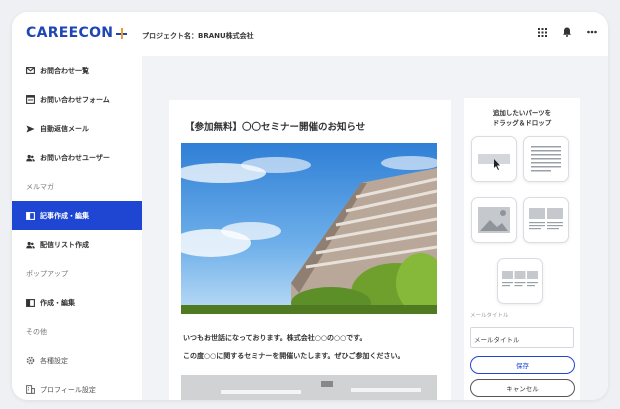 This screenshot has height=409, width=620. Describe the element at coordinates (30, 389) in the screenshot. I see `building-icon` at that location.